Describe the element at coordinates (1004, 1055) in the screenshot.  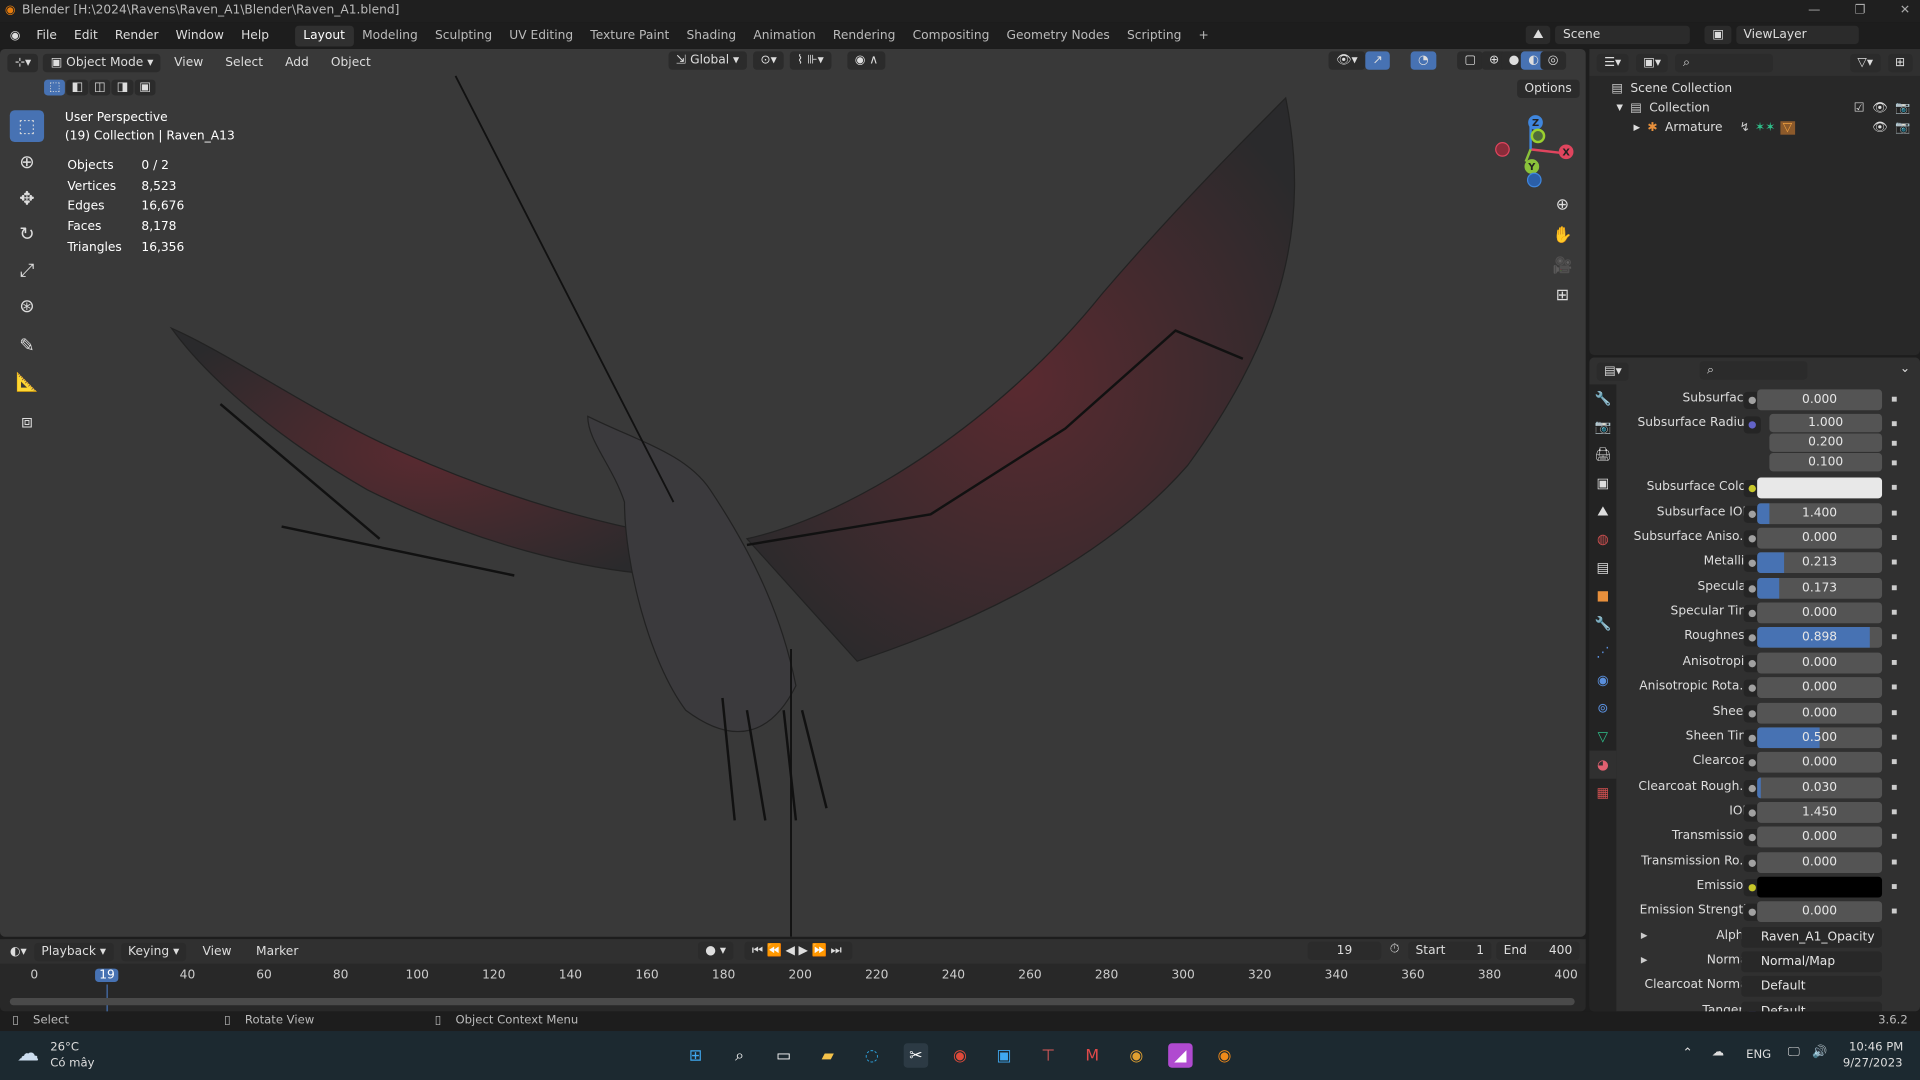
I see `store-icon: ▣` at that location.